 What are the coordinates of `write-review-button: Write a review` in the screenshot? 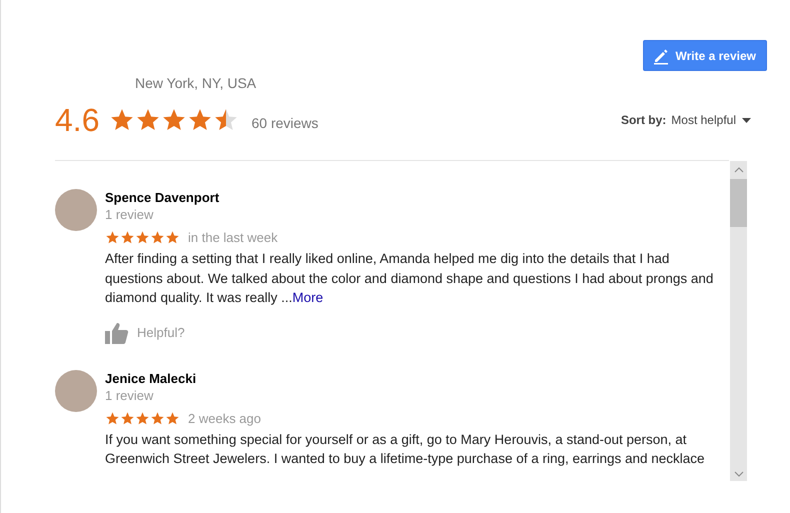 It's located at (704, 55).